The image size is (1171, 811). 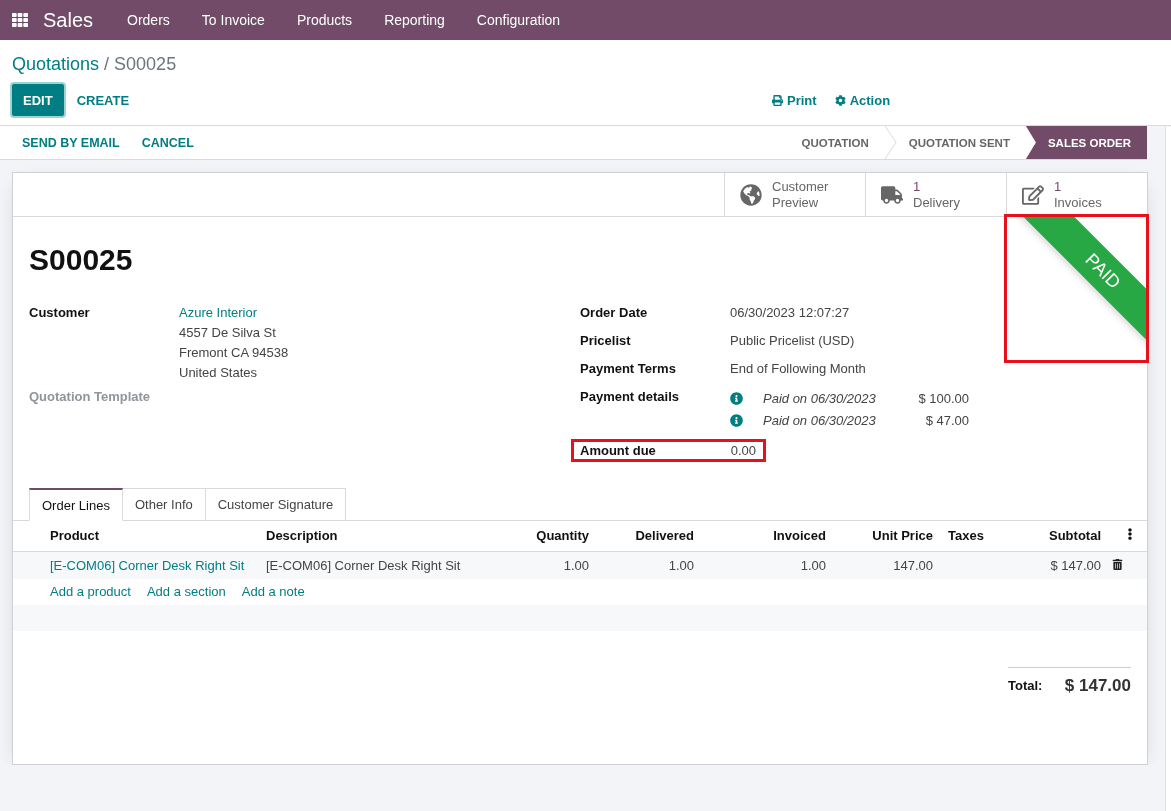 What do you see at coordinates (618, 450) in the screenshot?
I see `field-label: Amount due` at bounding box center [618, 450].